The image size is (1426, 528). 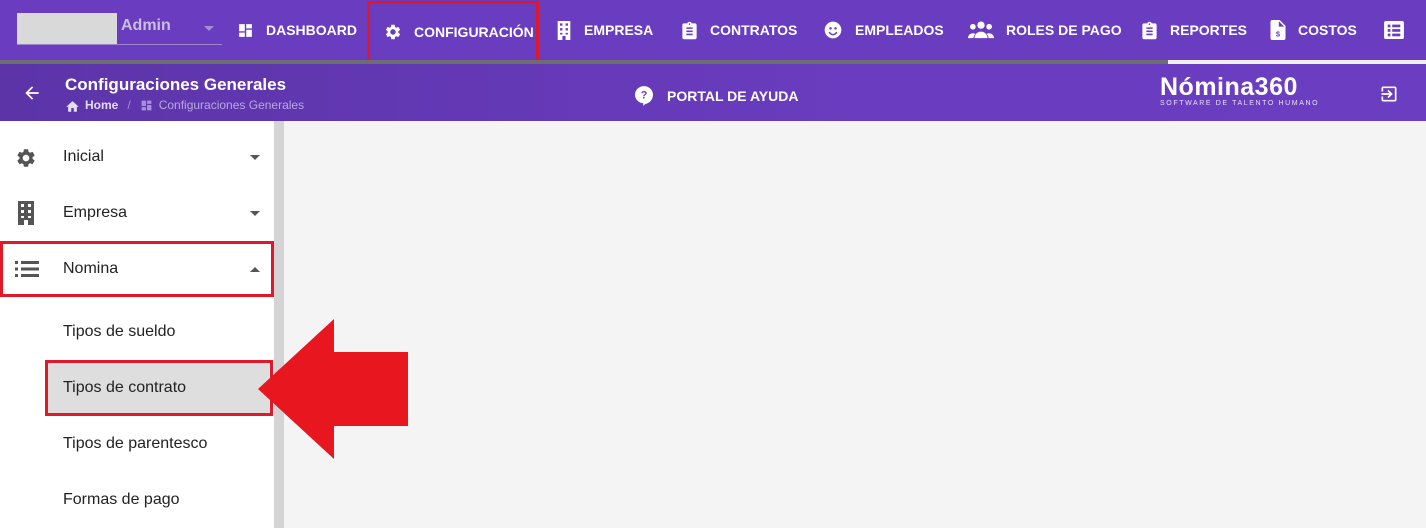 I want to click on avatar, so click(x=67, y=28).